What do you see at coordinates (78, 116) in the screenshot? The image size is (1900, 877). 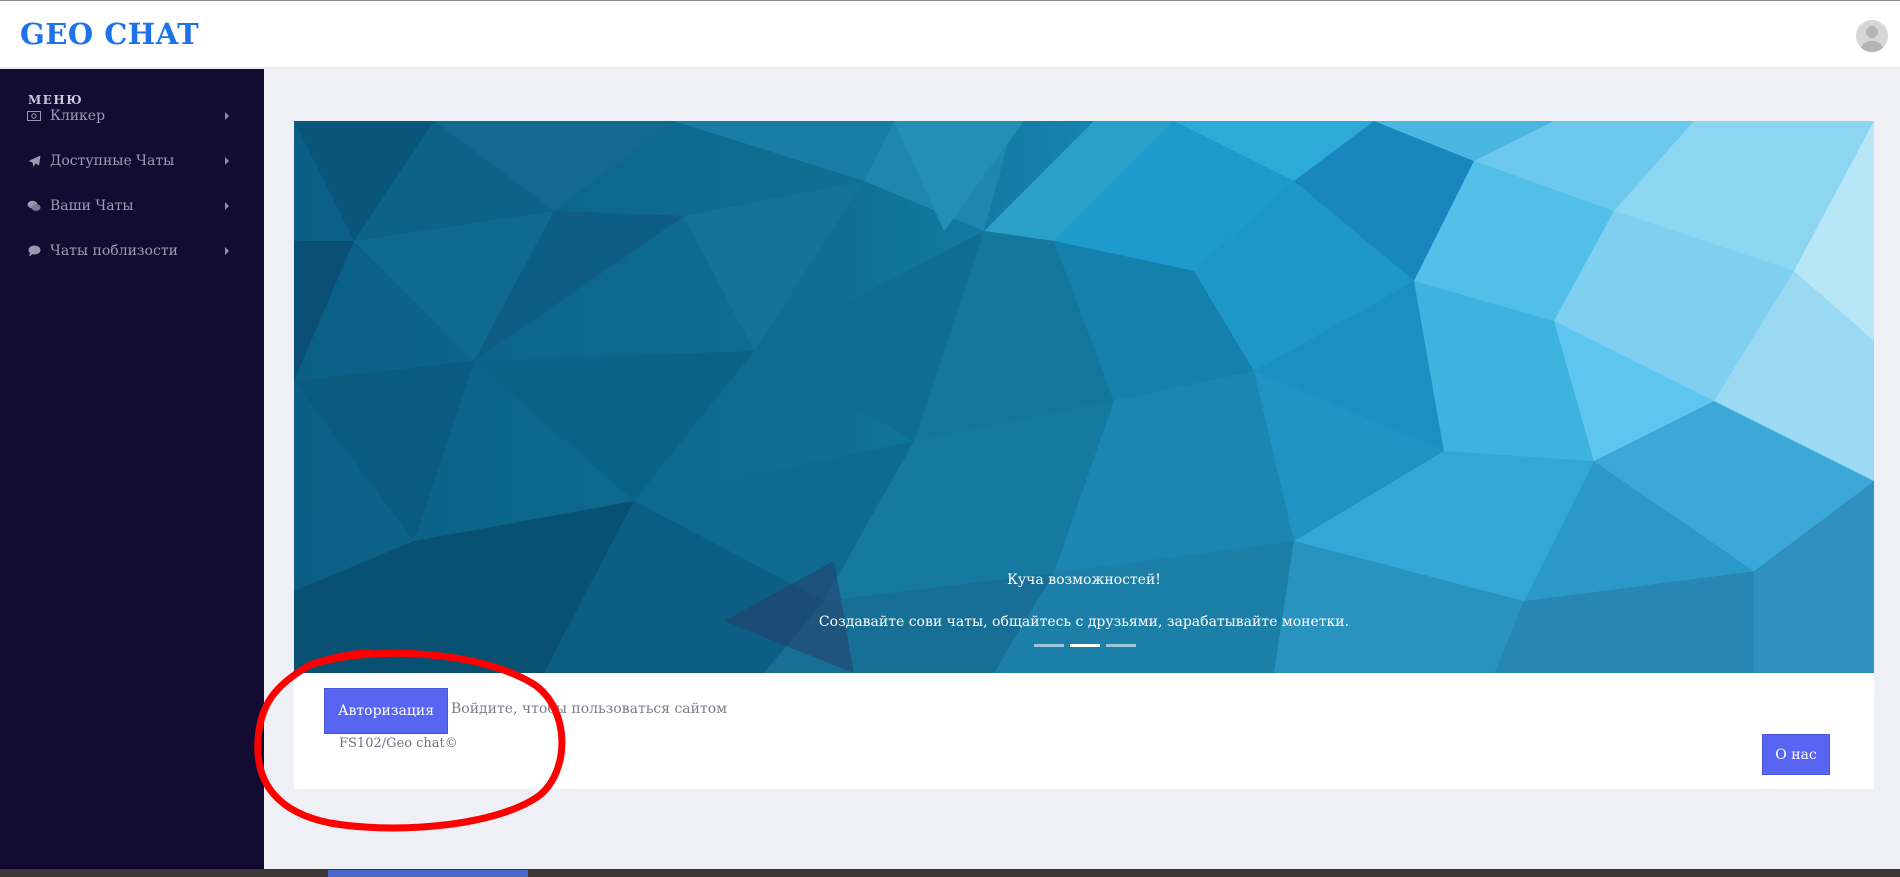 I see `sidebar-item-label: Кликер` at bounding box center [78, 116].